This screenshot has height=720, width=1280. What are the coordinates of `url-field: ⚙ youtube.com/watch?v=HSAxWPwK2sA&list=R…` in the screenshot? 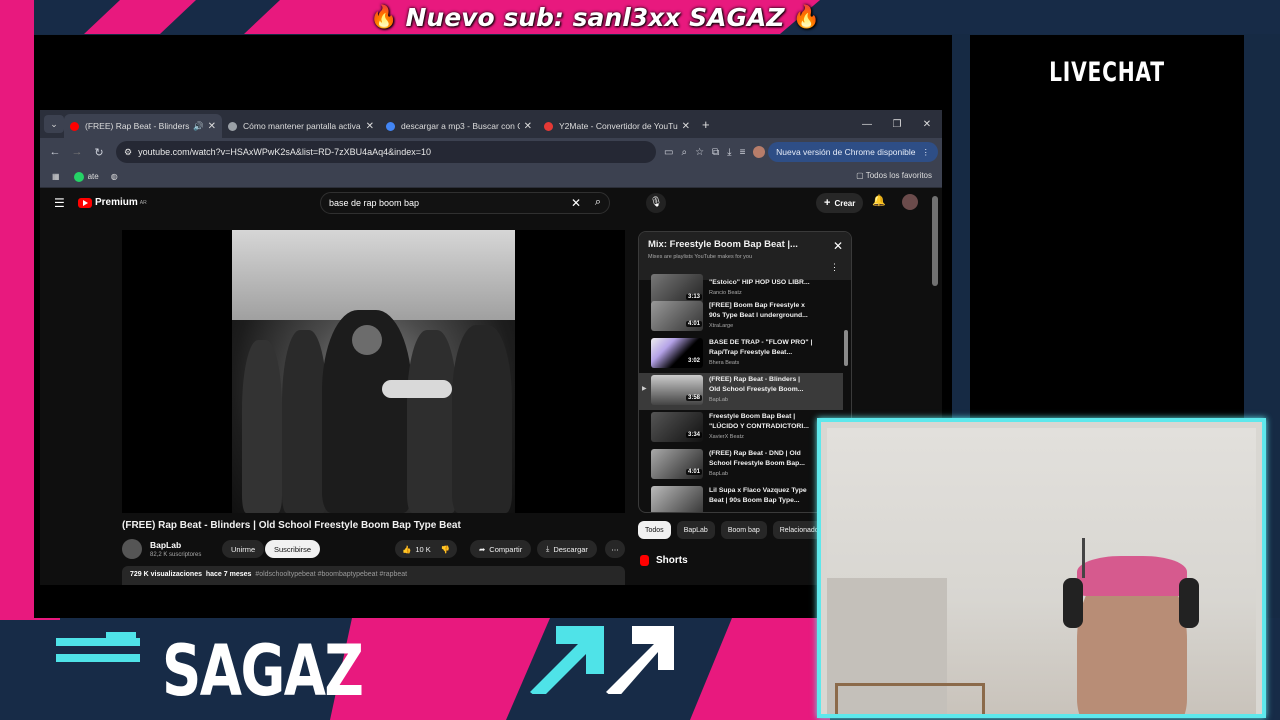 It's located at (386, 152).